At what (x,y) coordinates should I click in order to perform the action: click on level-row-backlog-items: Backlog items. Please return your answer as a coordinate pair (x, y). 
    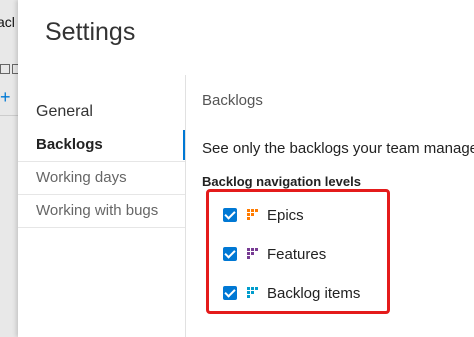
    Looking at the image, I should click on (291, 293).